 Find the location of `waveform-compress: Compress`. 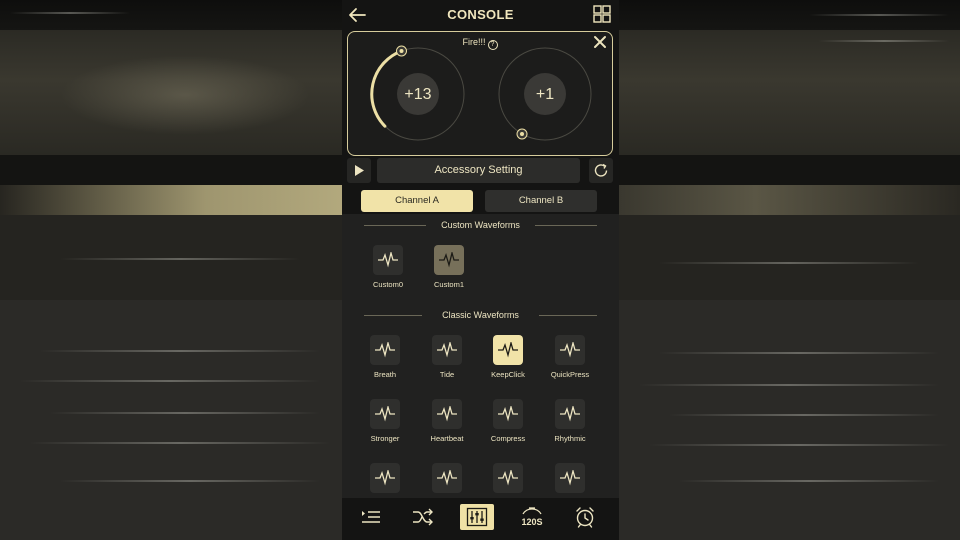

waveform-compress: Compress is located at coordinates (508, 421).